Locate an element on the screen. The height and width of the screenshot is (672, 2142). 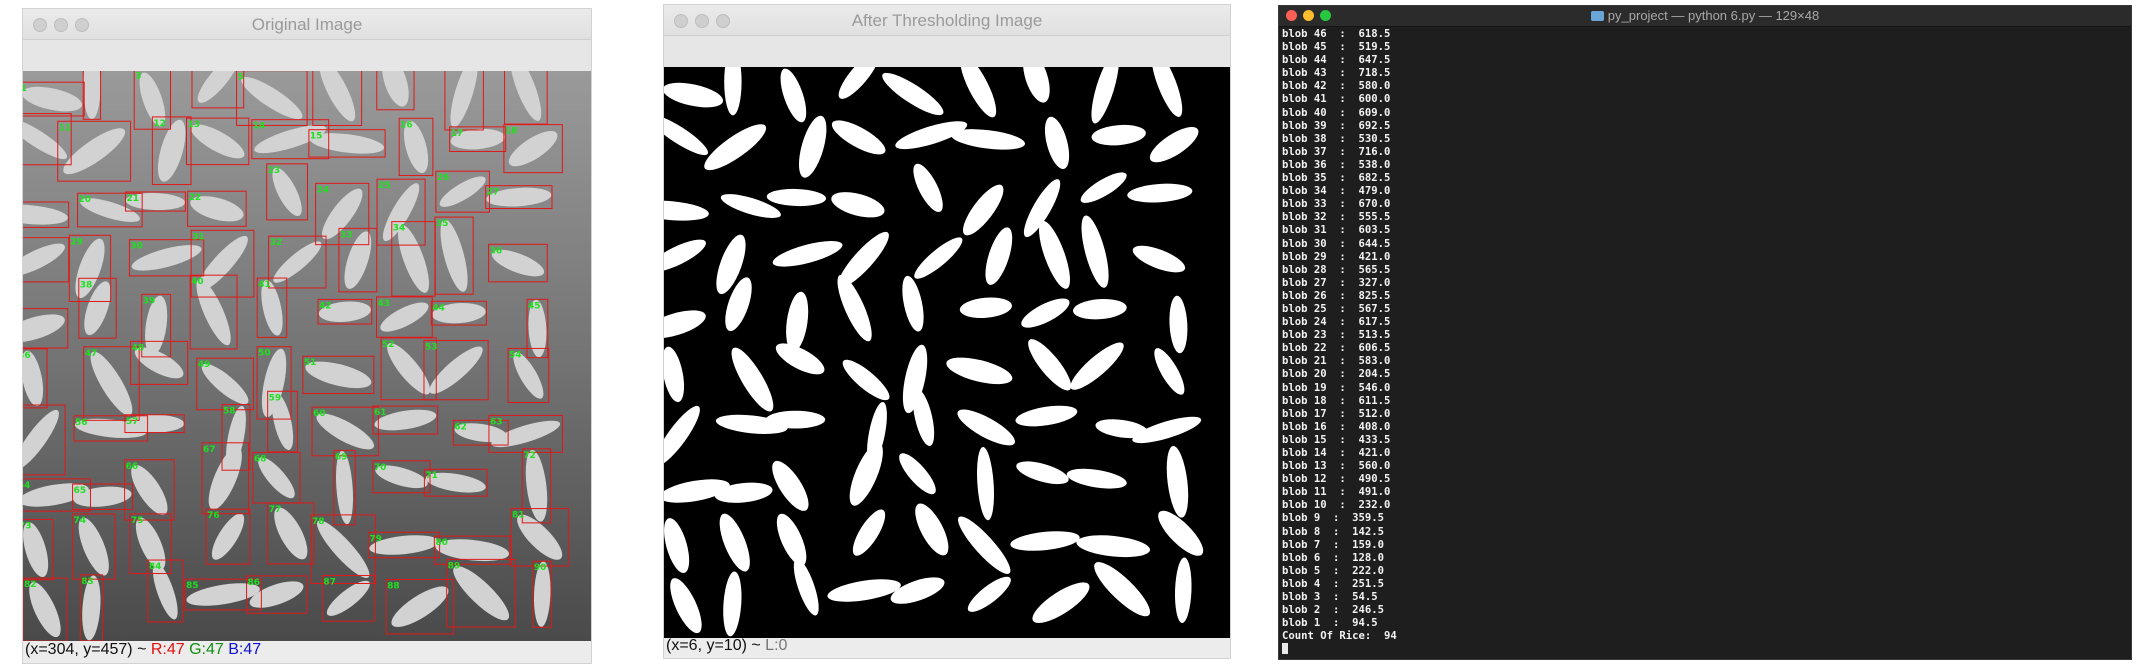
terminal-line: blob 44 : 647.5 is located at coordinates (1336, 60).